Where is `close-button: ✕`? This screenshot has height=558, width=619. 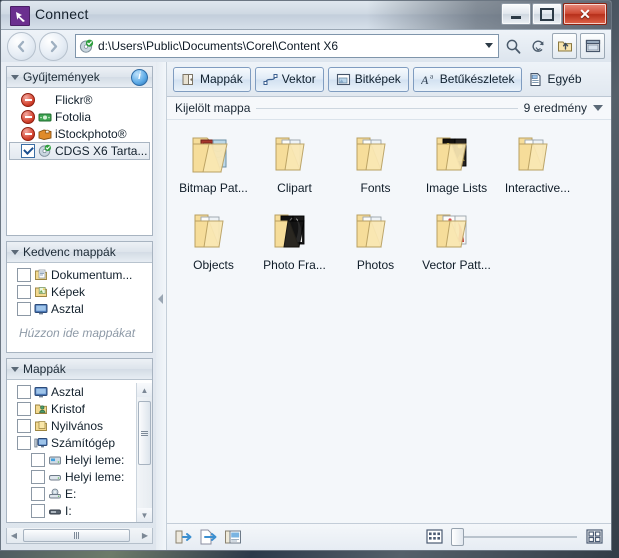
close-button: ✕ is located at coordinates (585, 14).